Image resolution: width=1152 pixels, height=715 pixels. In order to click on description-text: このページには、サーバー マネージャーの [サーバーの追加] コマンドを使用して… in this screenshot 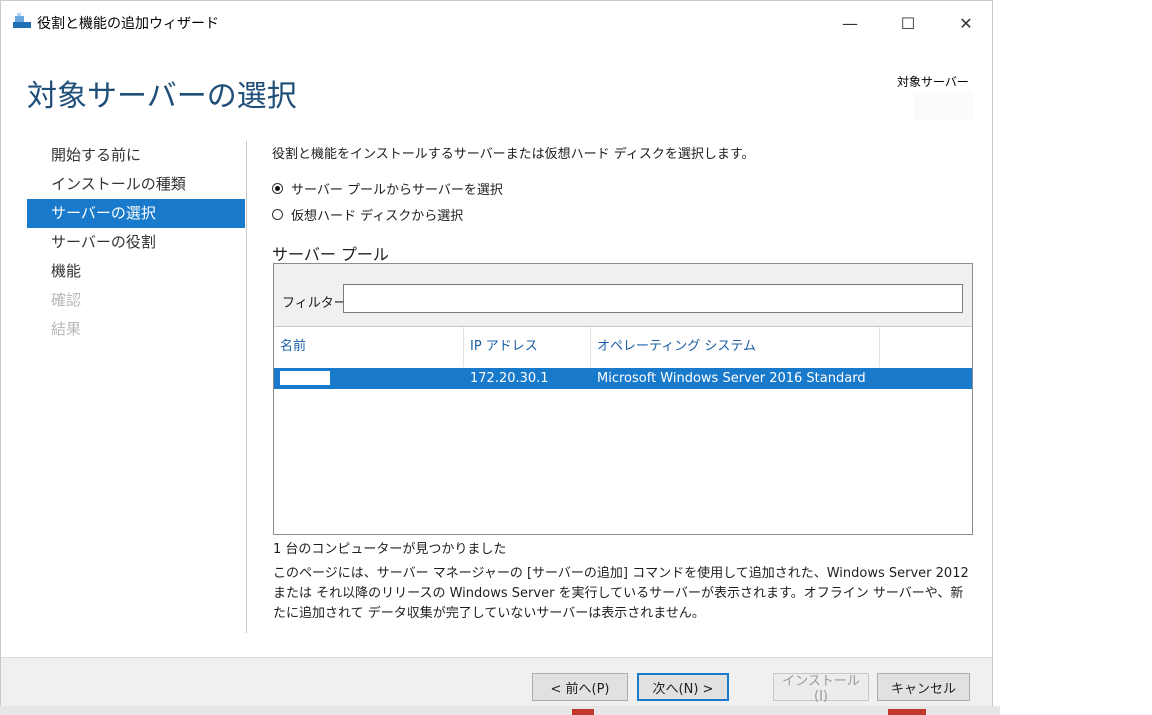, I will do `click(621, 593)`.